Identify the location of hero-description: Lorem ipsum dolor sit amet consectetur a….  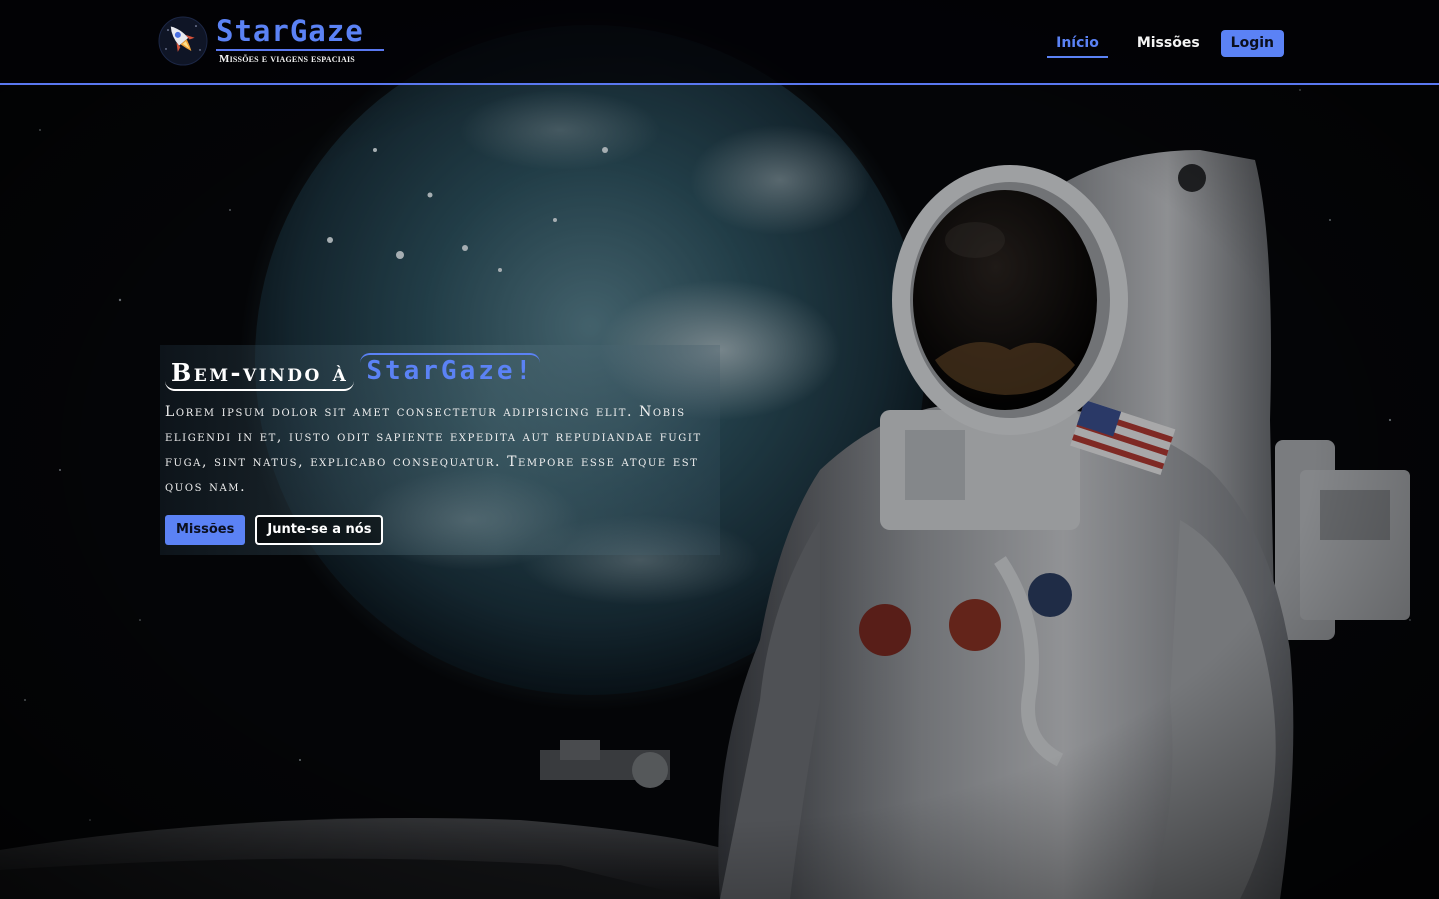
(433, 449).